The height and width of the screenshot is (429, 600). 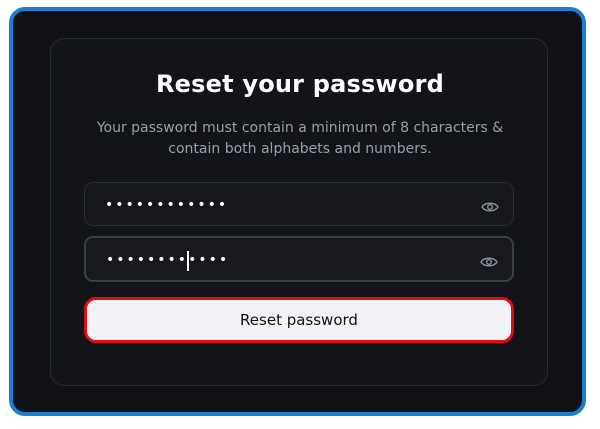 What do you see at coordinates (285, 205) in the screenshot?
I see `new-password-input` at bounding box center [285, 205].